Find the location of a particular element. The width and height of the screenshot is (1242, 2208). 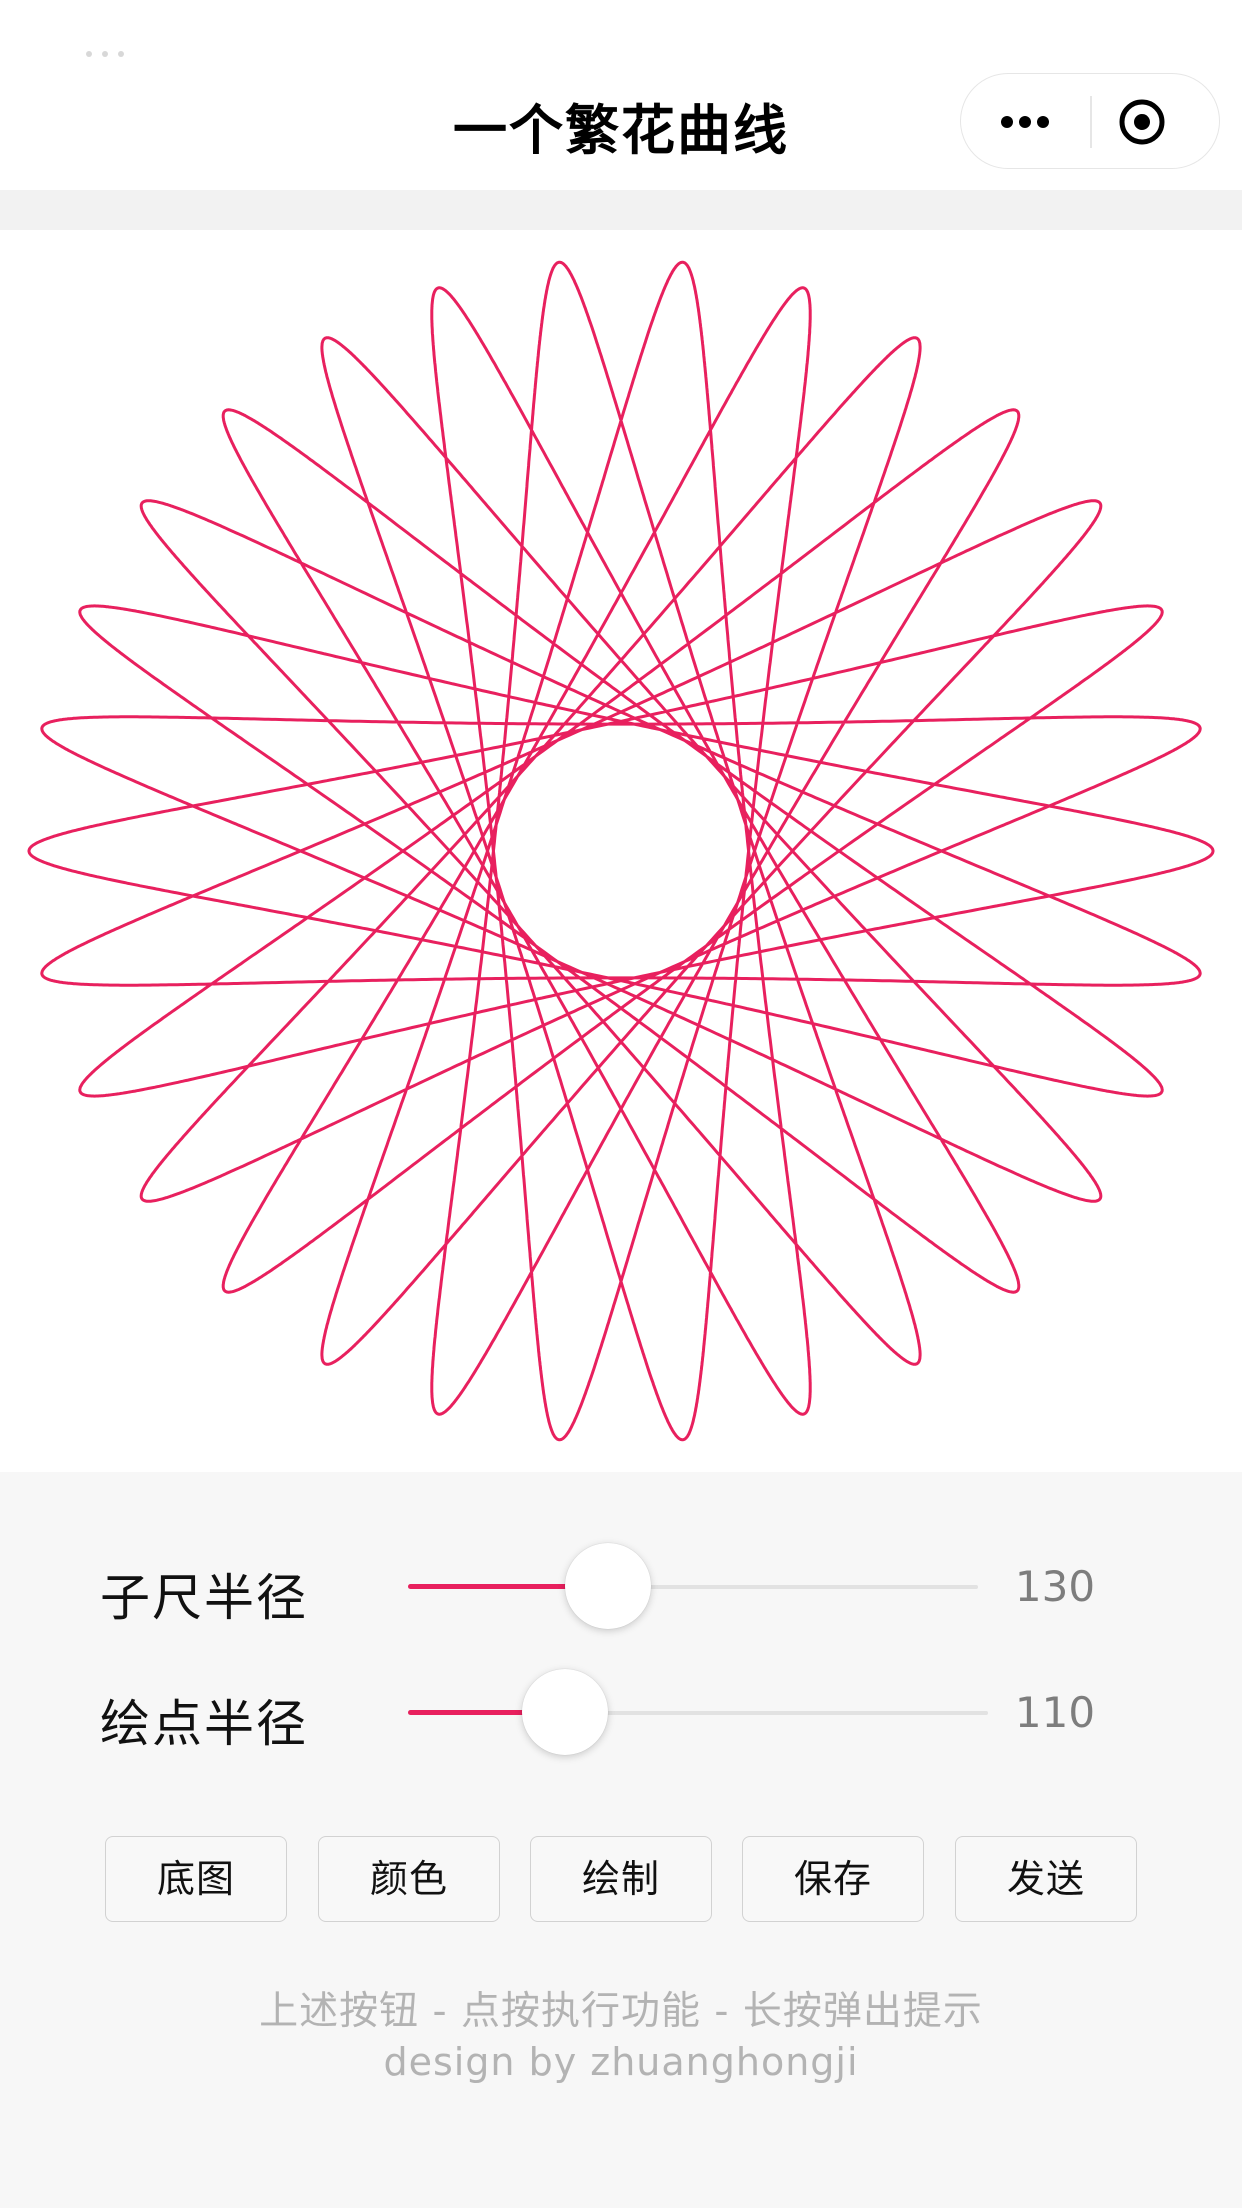

draw-button: 绘制 is located at coordinates (621, 1879).